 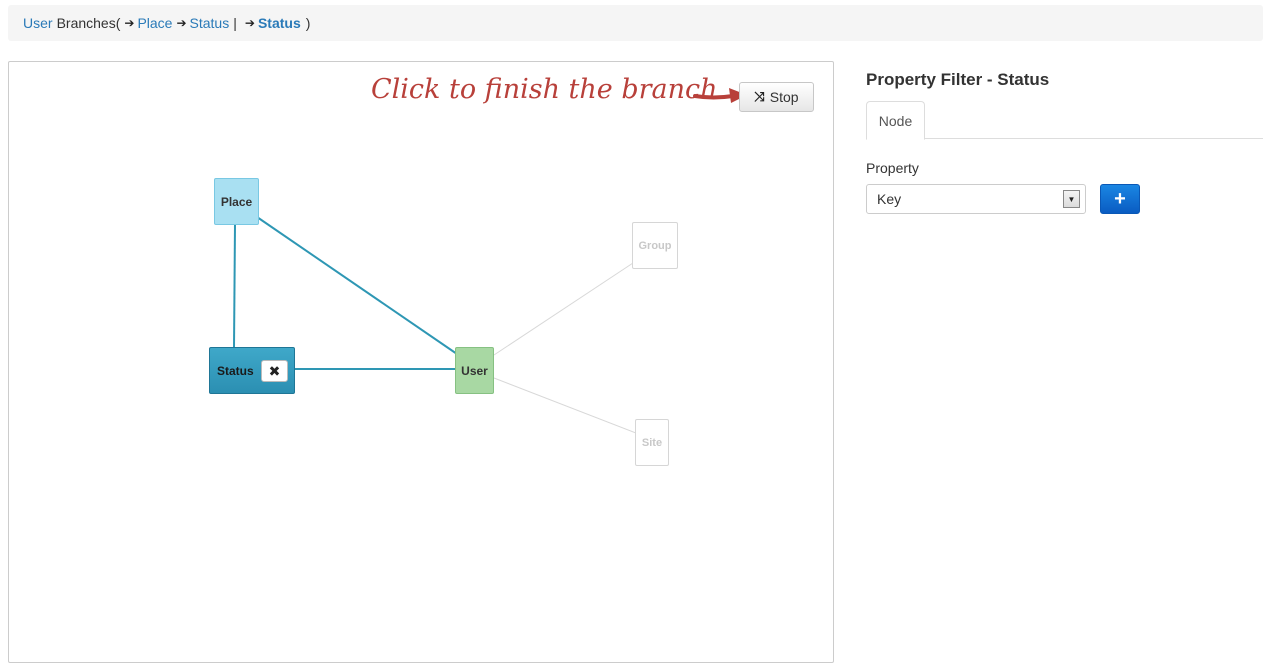 I want to click on remove-node-button: ✖, so click(x=274, y=371).